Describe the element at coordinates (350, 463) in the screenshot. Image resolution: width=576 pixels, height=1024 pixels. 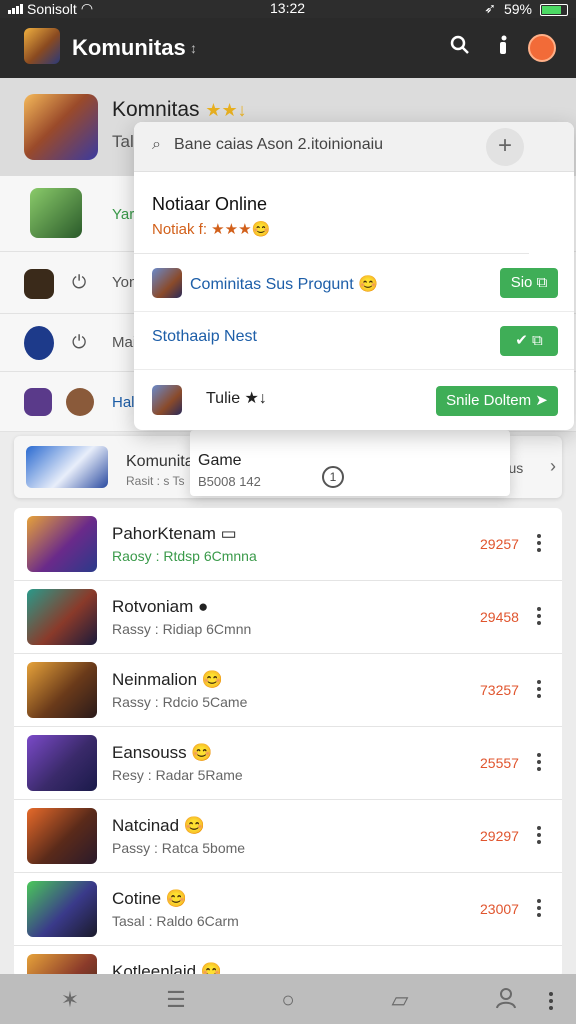
I see `game-tooltip: Game B5008 142 1` at that location.